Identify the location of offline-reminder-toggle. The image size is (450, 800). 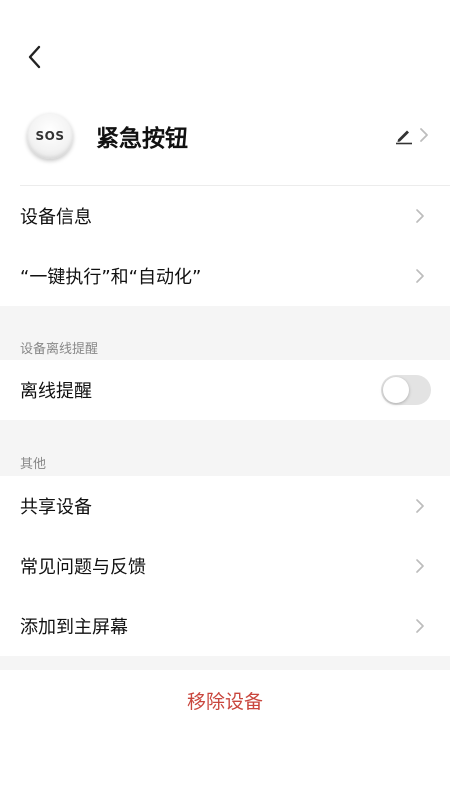
(406, 390).